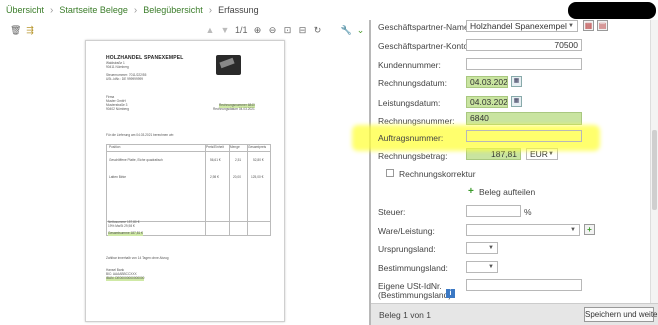  I want to click on split-document-icon: ⇶, so click(30, 30).